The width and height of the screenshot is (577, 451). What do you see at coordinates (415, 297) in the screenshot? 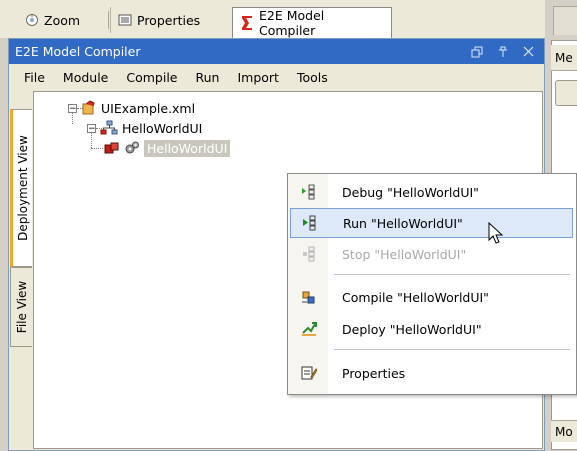
I see `menu-item-compile-label: Compile "HelloWorldUI"` at bounding box center [415, 297].